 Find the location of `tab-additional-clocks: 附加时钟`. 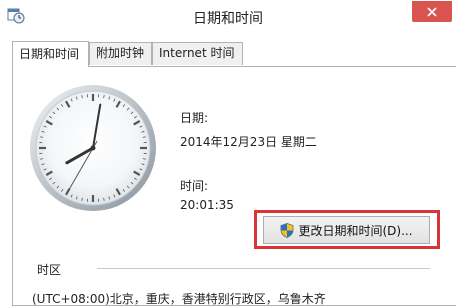

tab-additional-clocks: 附加时钟 is located at coordinates (120, 53).